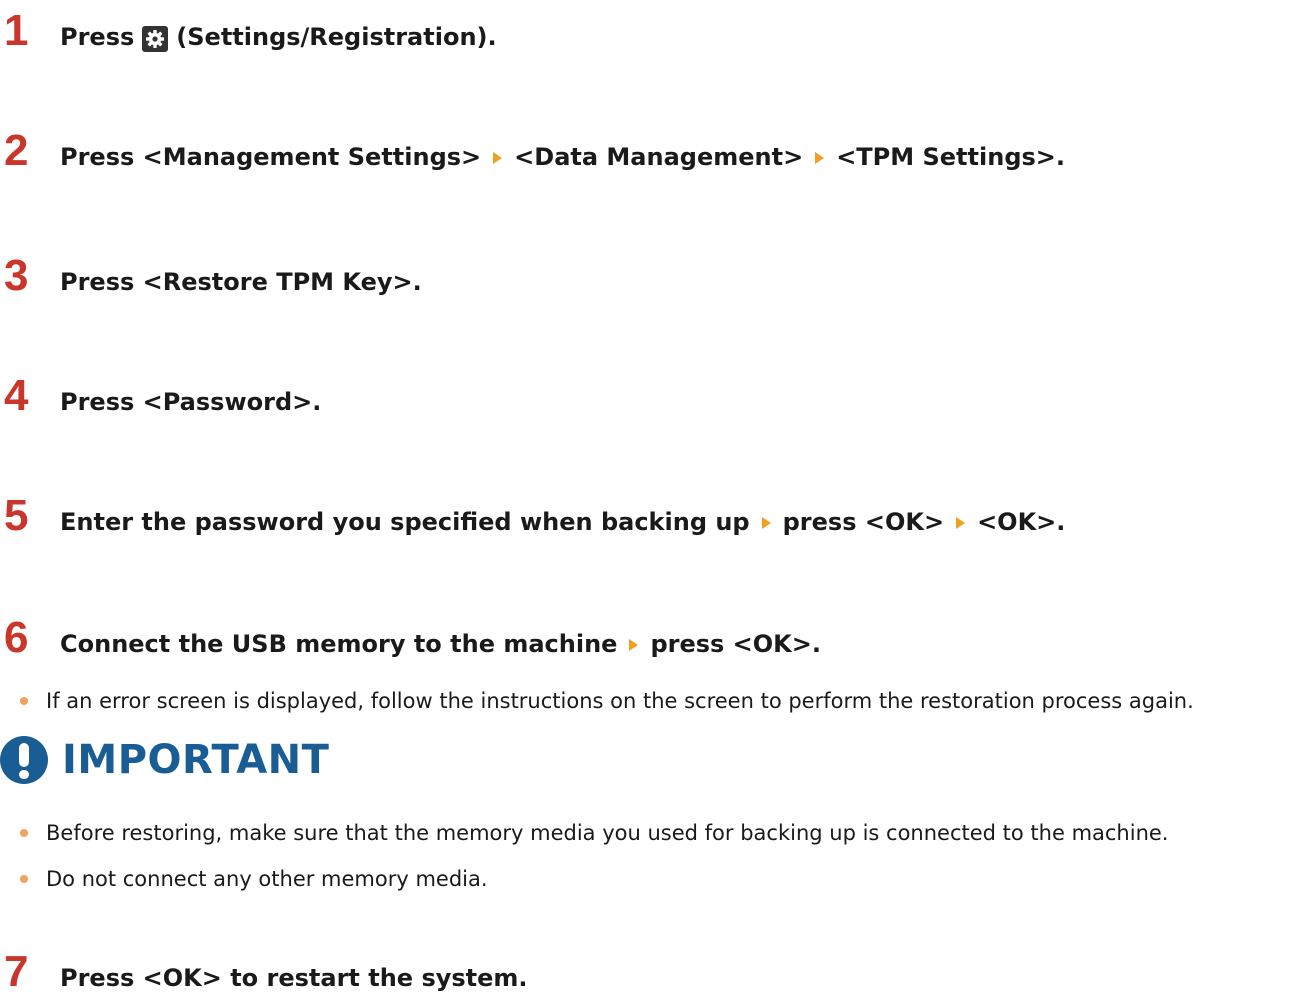  I want to click on step-text-part: Press <OK> to restart the system., so click(294, 978).